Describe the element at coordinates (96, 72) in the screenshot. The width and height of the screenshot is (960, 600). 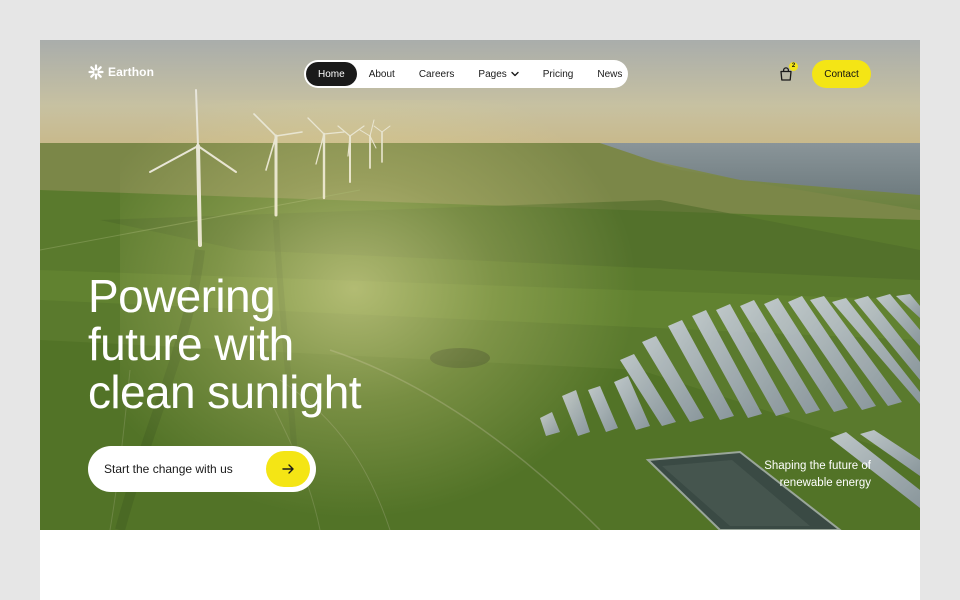
I see `sun-burst-icon` at that location.